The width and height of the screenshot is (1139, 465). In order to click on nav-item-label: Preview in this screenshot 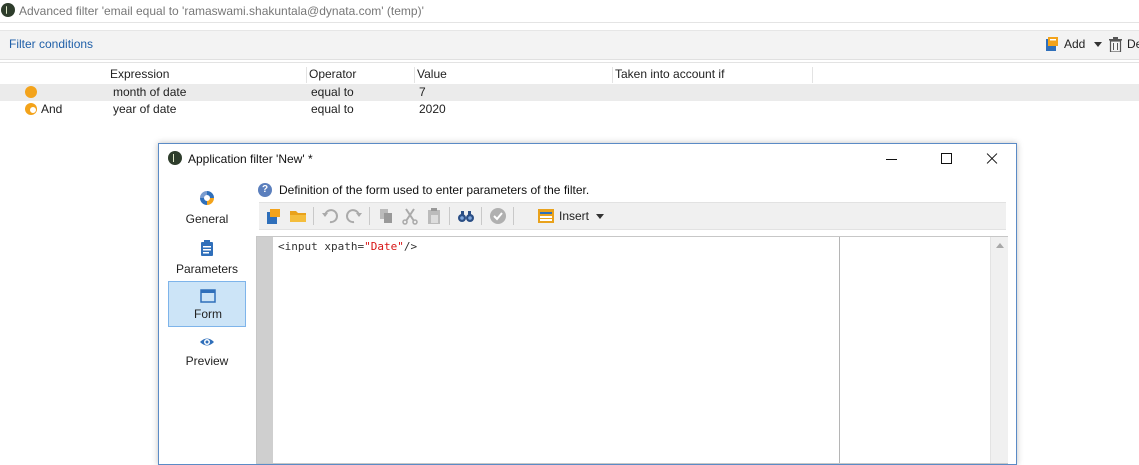, I will do `click(207, 361)`.